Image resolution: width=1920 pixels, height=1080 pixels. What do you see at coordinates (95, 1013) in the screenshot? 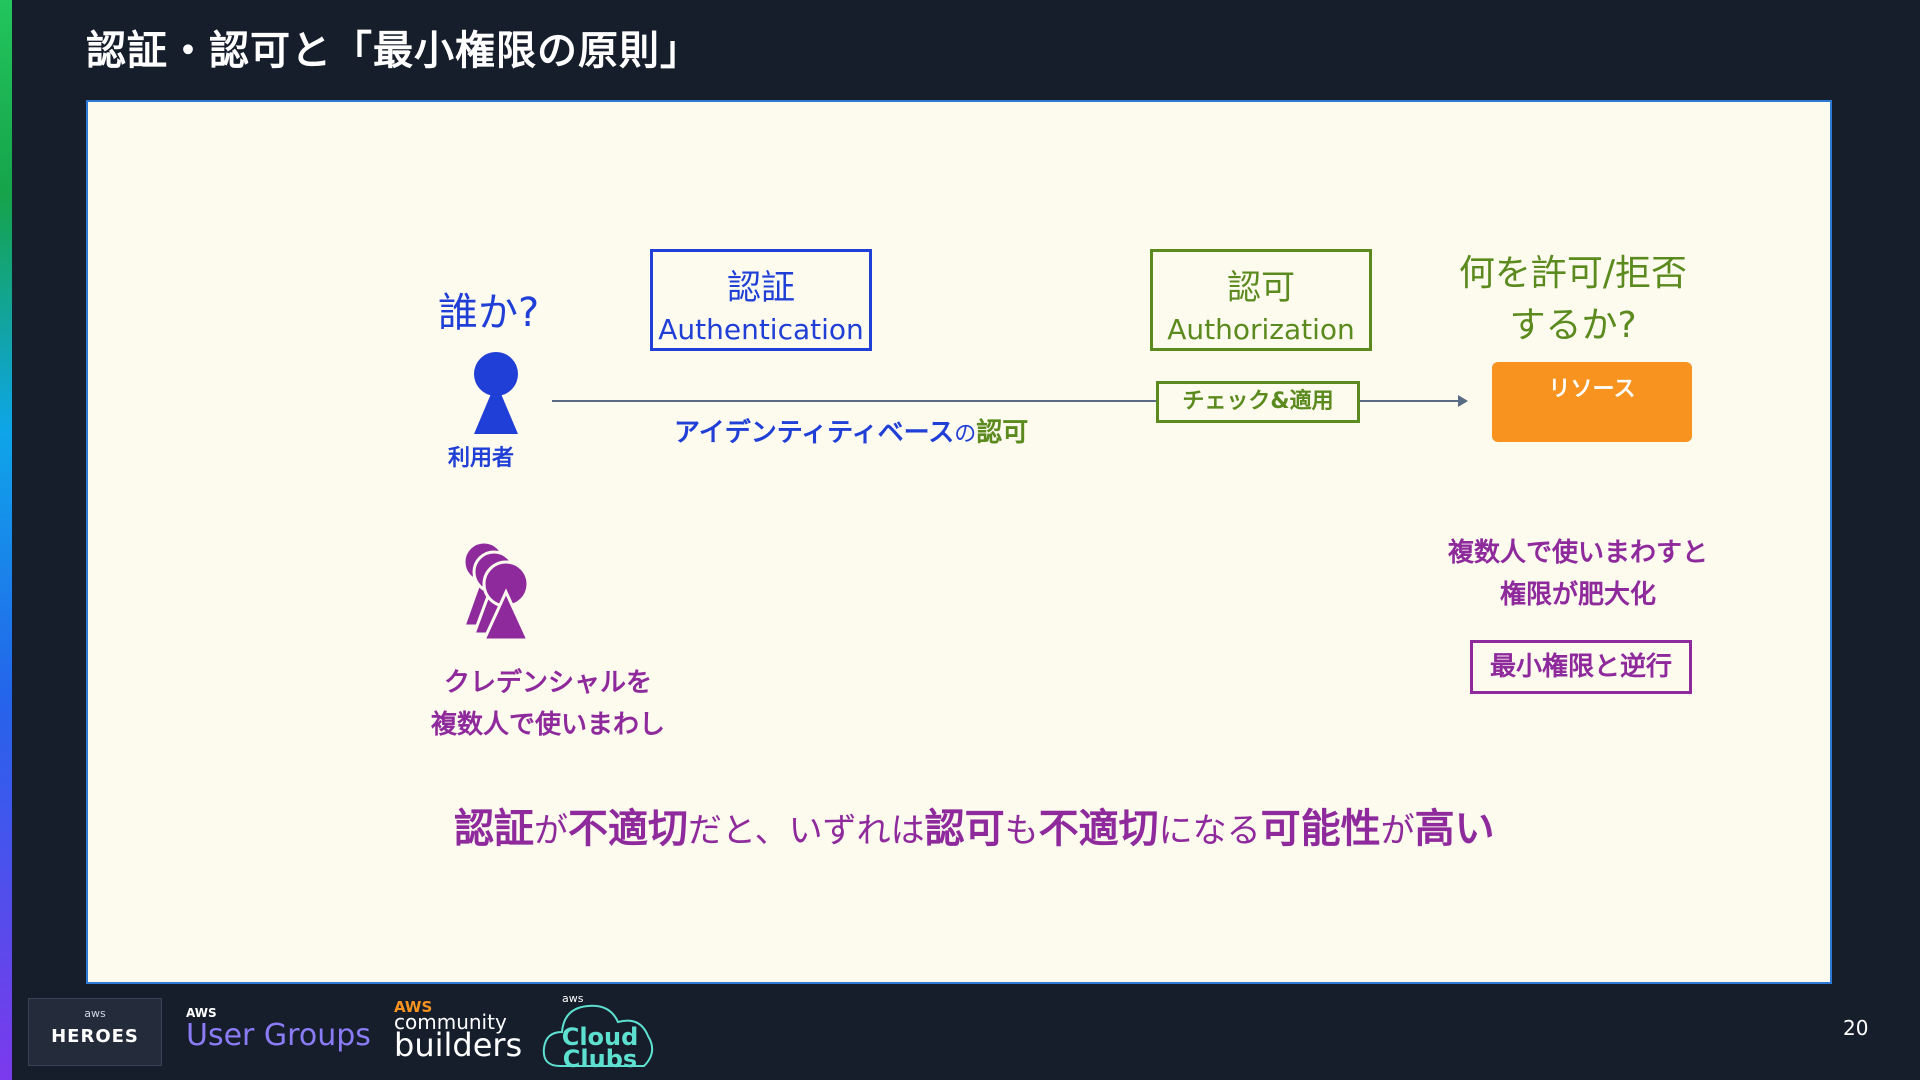
I see `heroes-aws-text: aws` at bounding box center [95, 1013].